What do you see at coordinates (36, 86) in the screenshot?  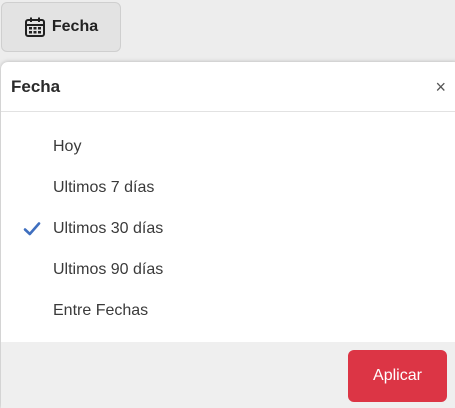 I see `popover-title: Fecha` at bounding box center [36, 86].